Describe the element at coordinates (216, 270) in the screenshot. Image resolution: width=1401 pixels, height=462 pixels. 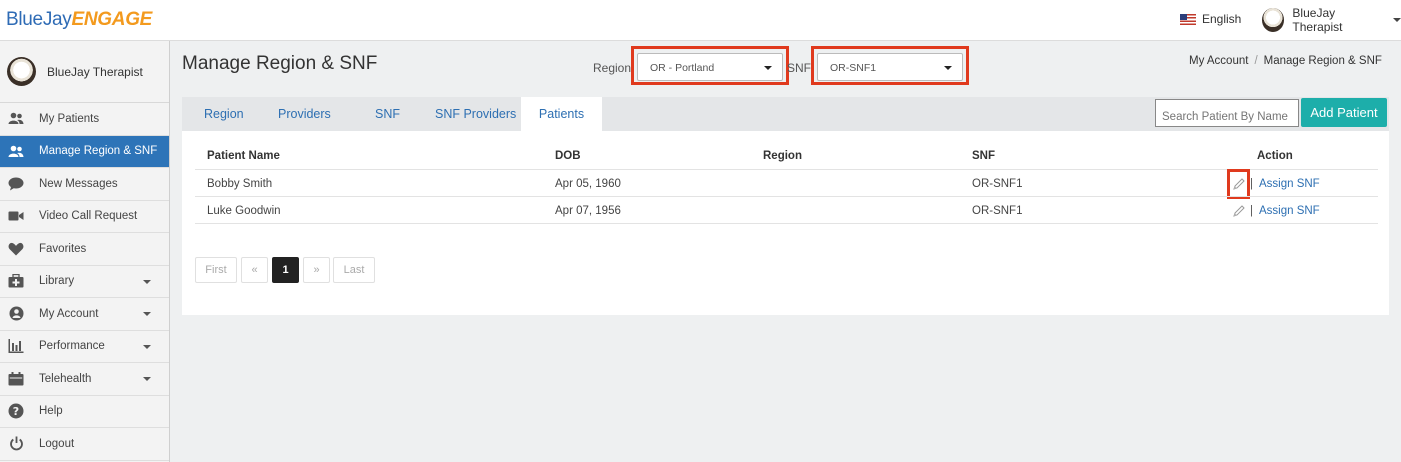
I see `pagination-first: First` at that location.